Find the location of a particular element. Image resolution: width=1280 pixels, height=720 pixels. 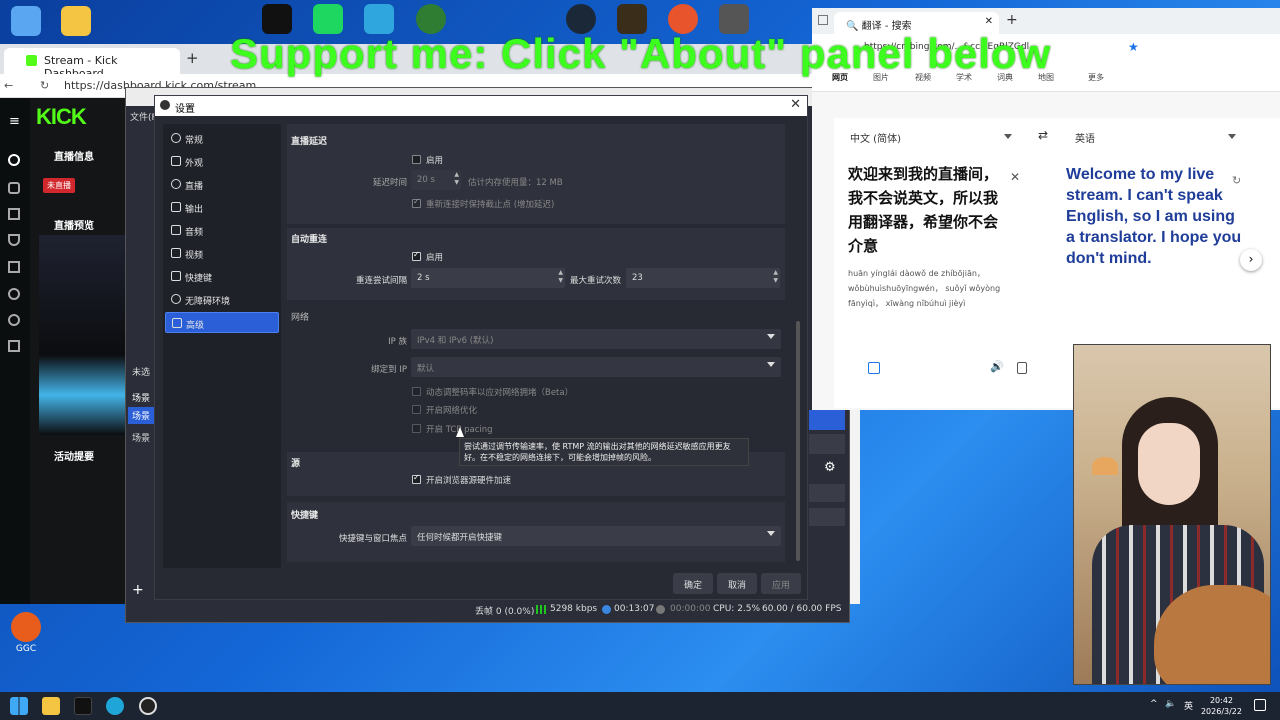

menu-icon: ≡ is located at coordinates (14, 121).